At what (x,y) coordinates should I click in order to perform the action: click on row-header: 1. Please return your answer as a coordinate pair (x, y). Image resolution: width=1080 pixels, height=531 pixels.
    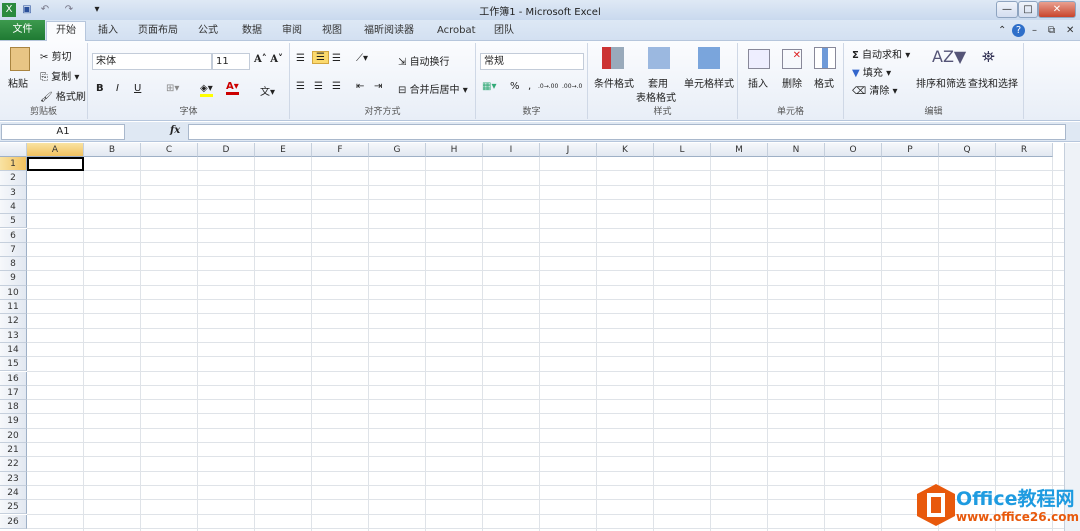
    Looking at the image, I should click on (13, 164).